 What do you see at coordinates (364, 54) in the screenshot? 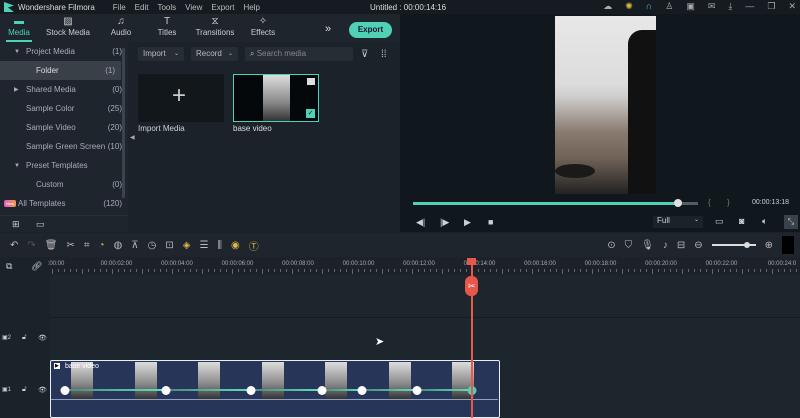
I see `filter-icon: ⊽` at bounding box center [364, 54].